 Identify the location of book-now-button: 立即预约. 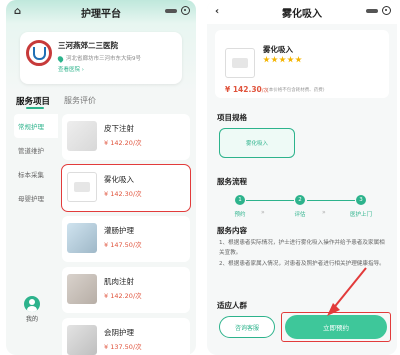
(336, 327).